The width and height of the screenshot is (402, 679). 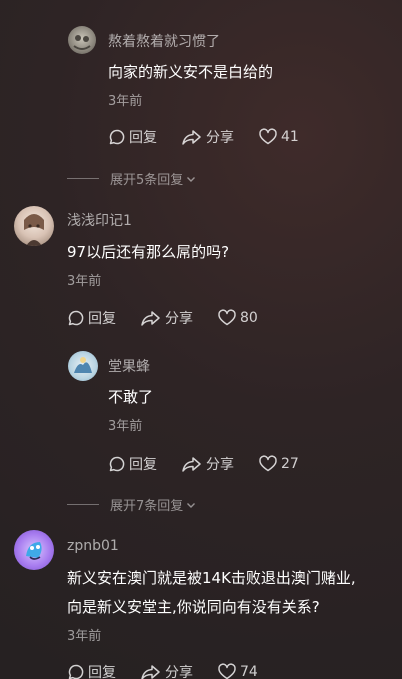 What do you see at coordinates (249, 671) in the screenshot?
I see `like-count: 74` at bounding box center [249, 671].